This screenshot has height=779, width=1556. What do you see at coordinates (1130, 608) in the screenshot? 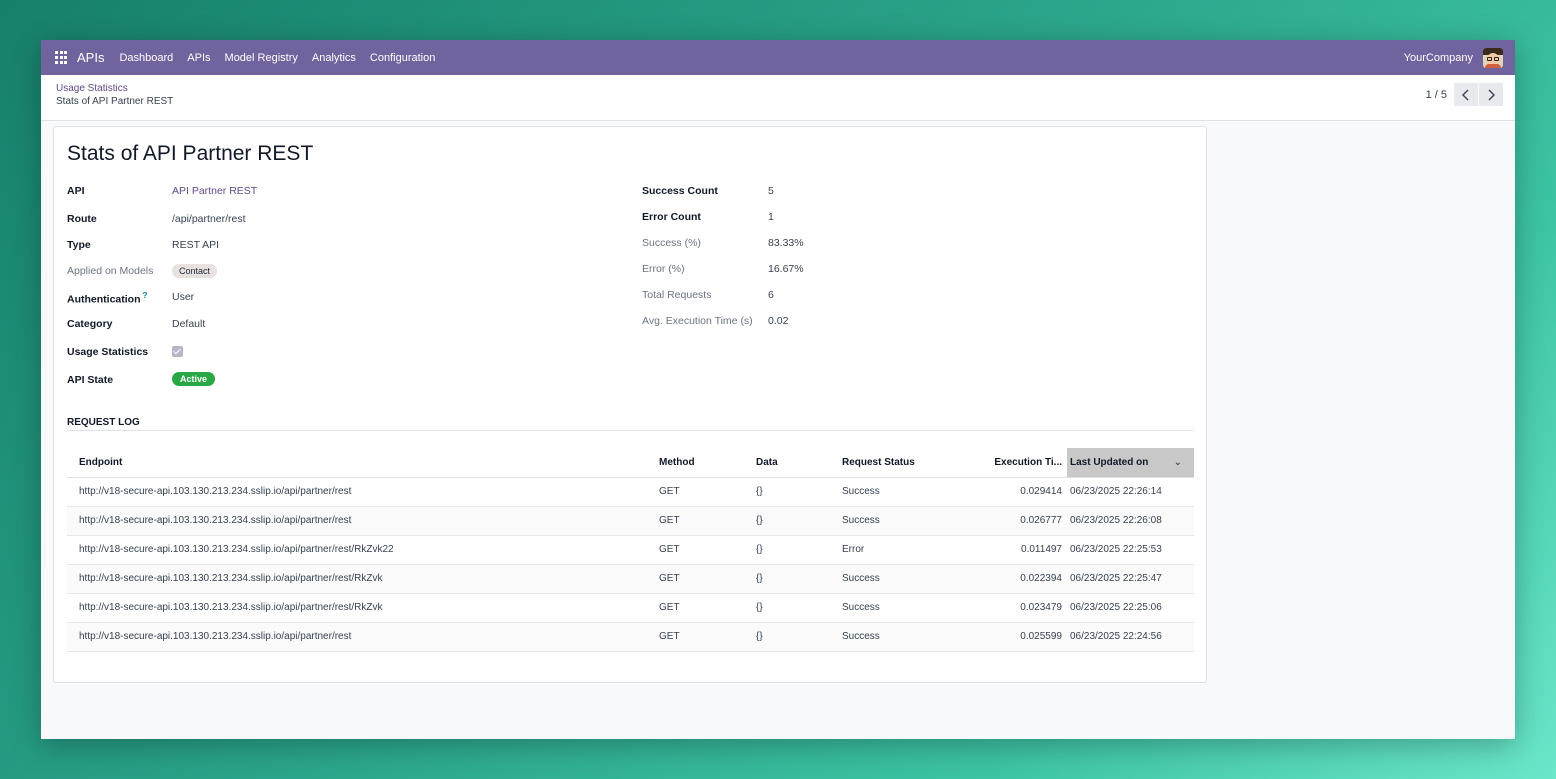
I see `last-updated-cell: 06/23/2025 22:25:06` at bounding box center [1130, 608].